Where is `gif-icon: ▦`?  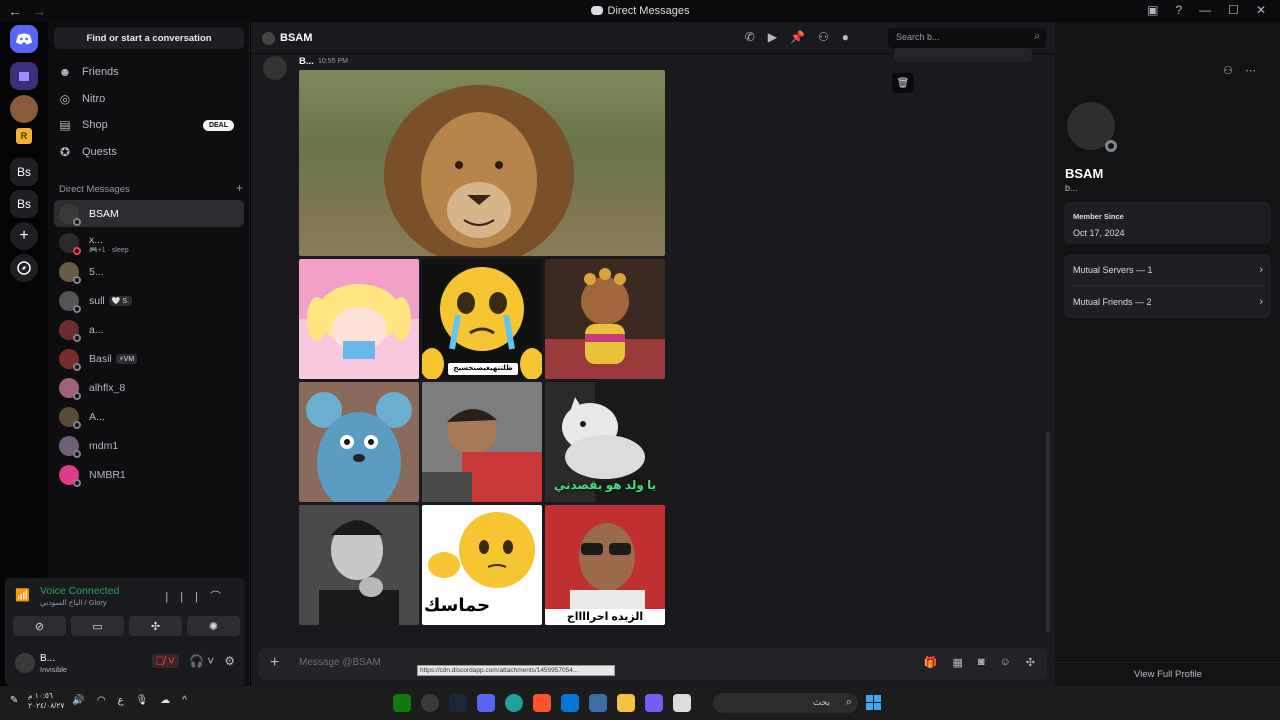
gif-icon: ▦ is located at coordinates (957, 662).